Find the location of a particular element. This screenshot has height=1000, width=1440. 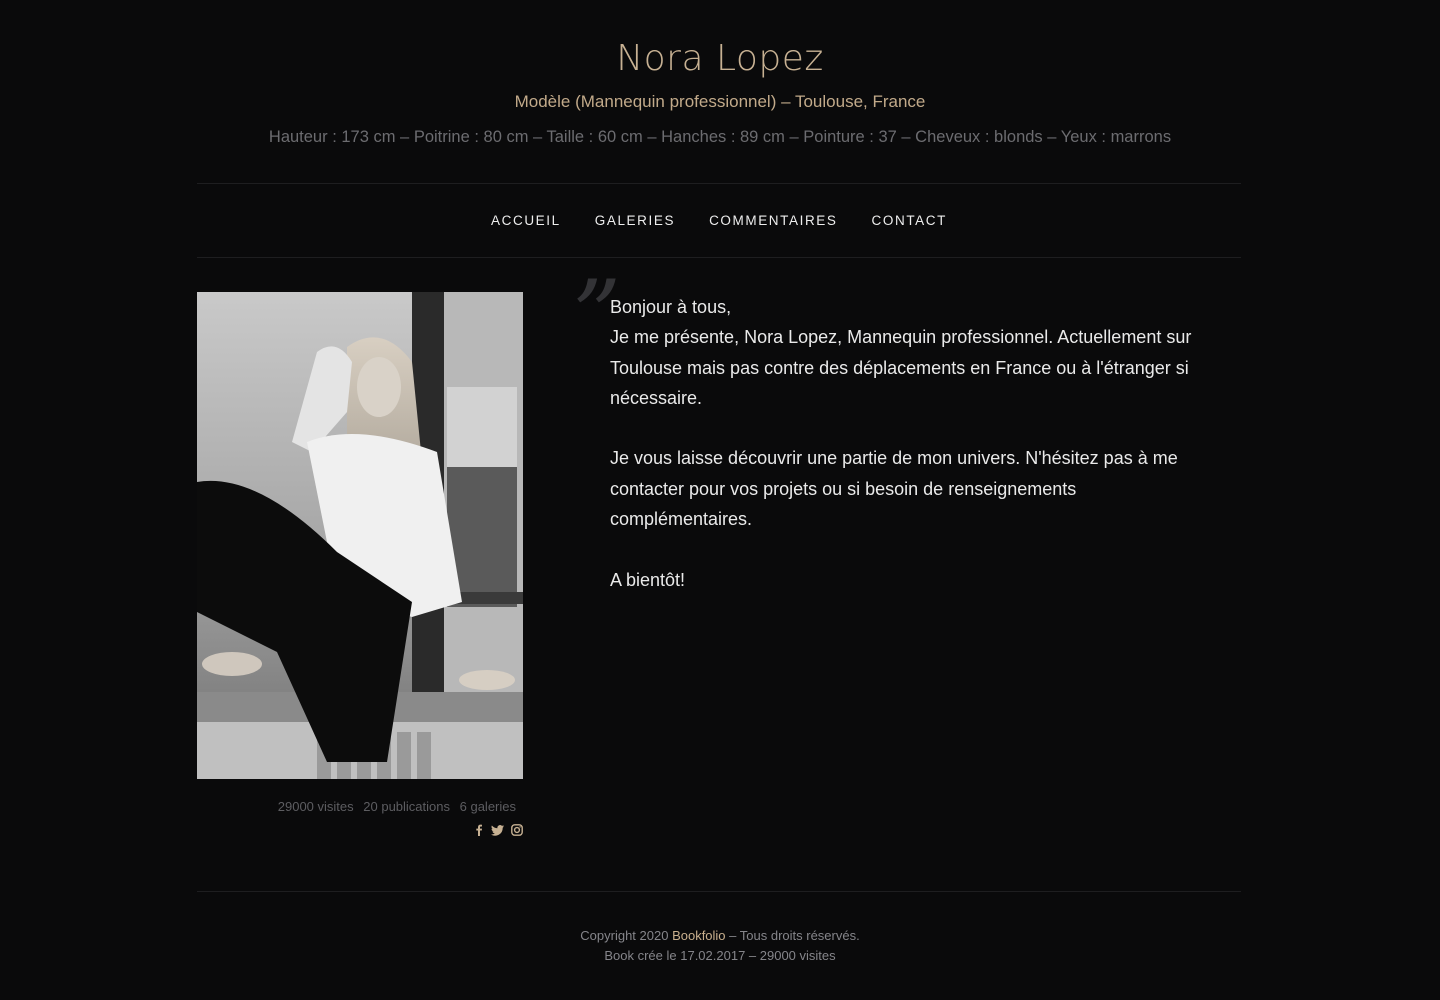

nav-item-contact: CONTACT is located at coordinates (909, 221).